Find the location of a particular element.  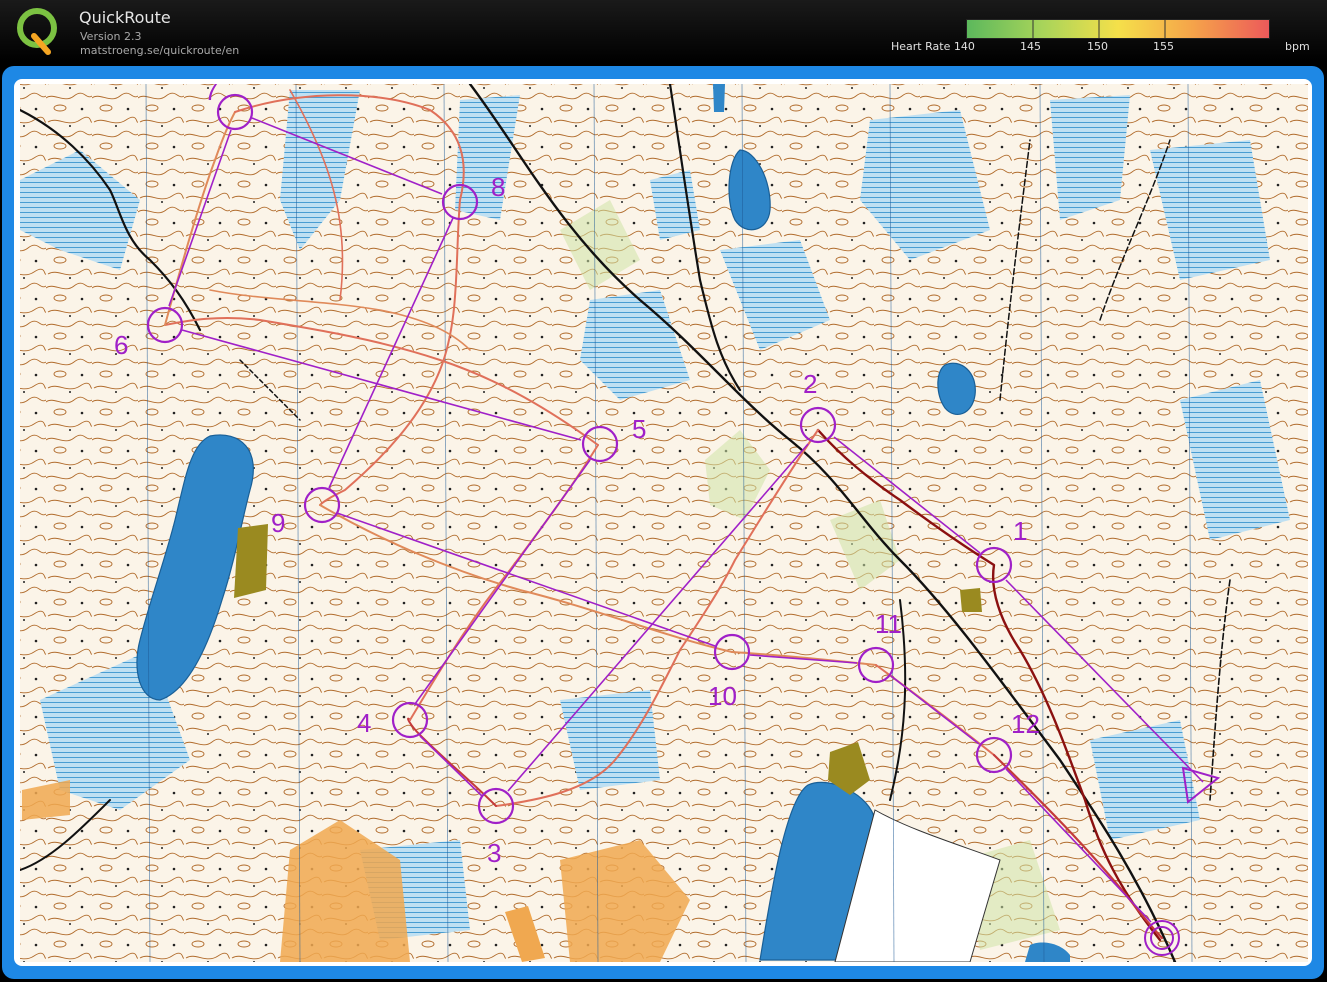

app-title: QuickRoute is located at coordinates (125, 17).